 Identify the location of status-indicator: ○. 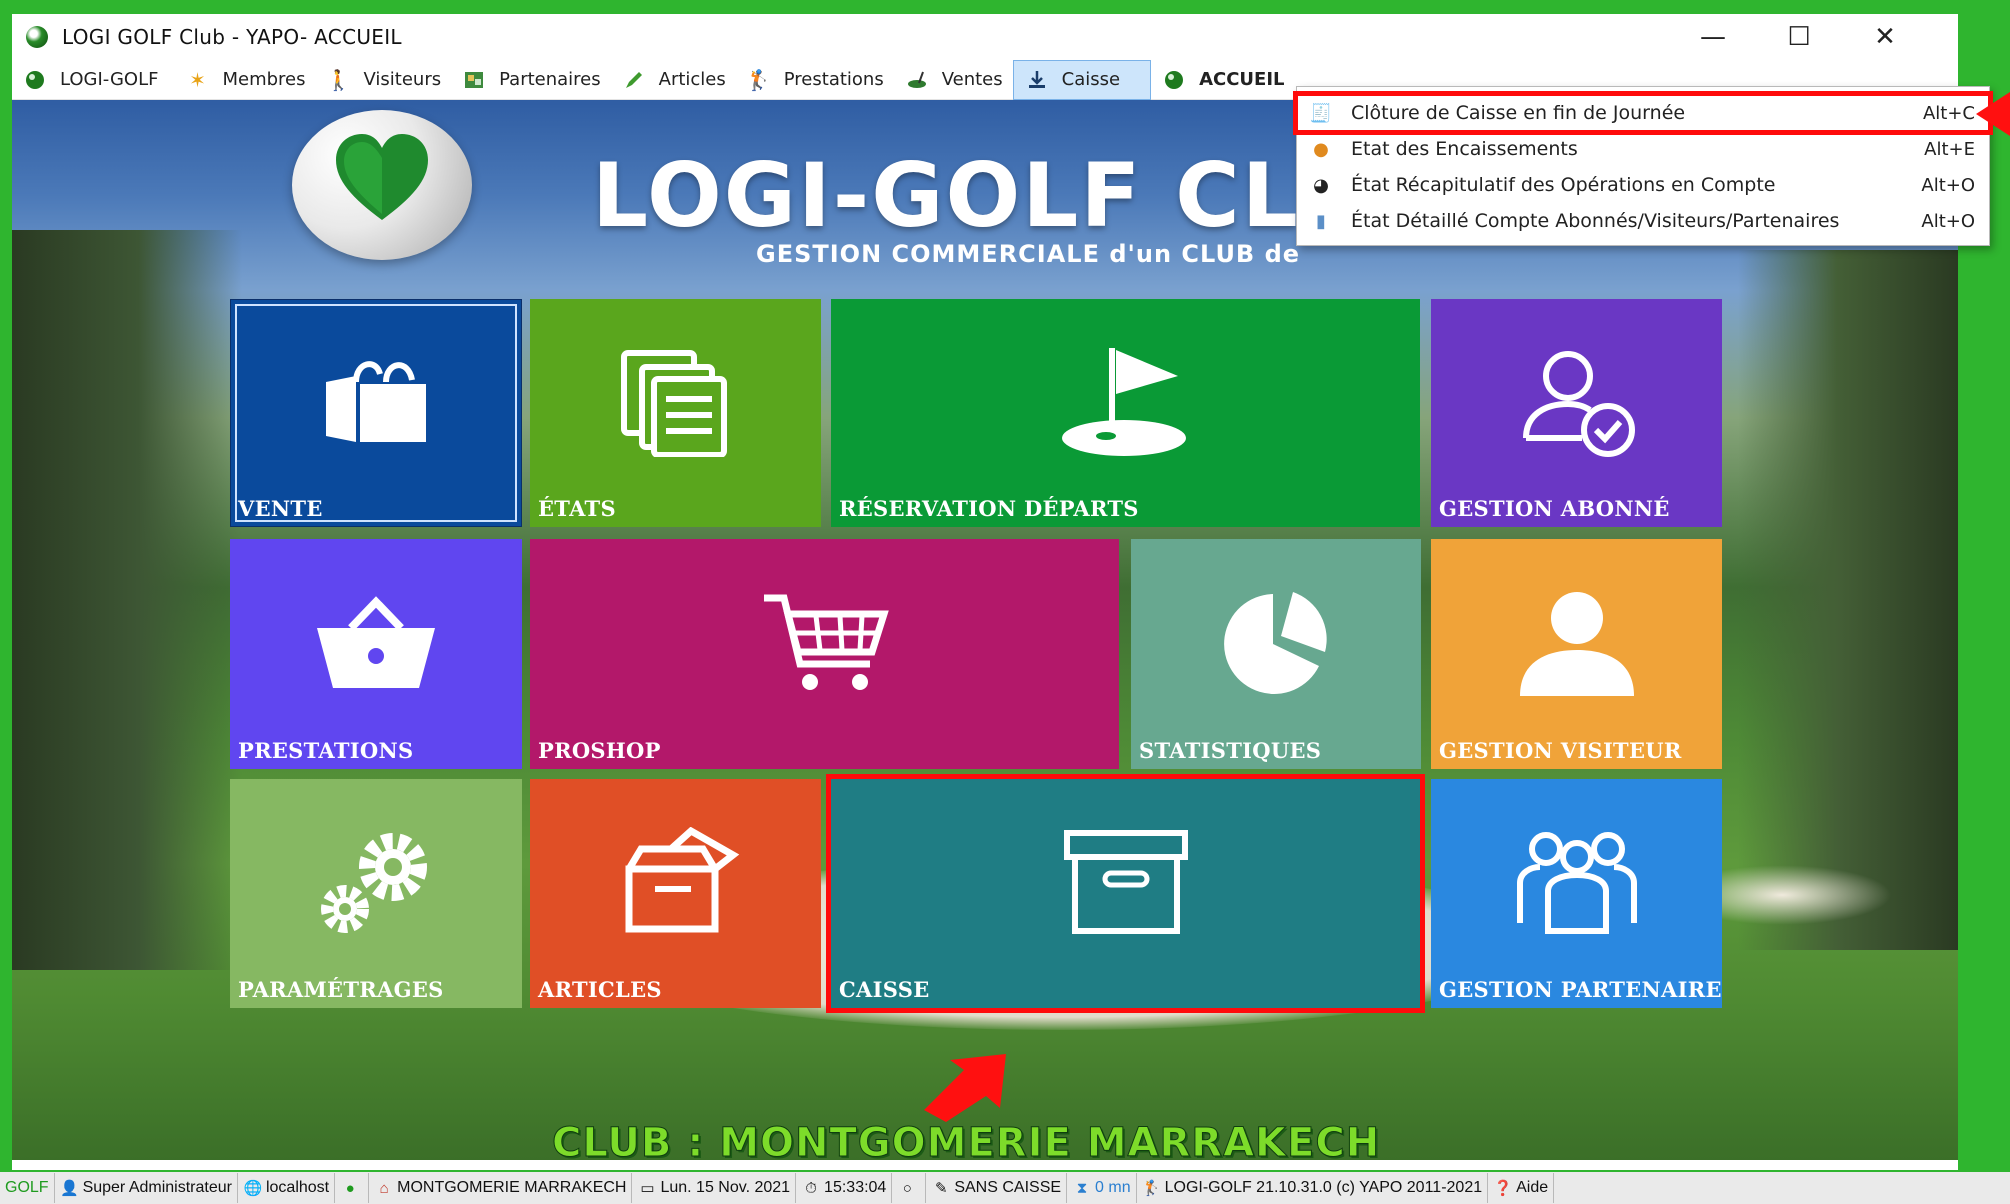
(909, 1188).